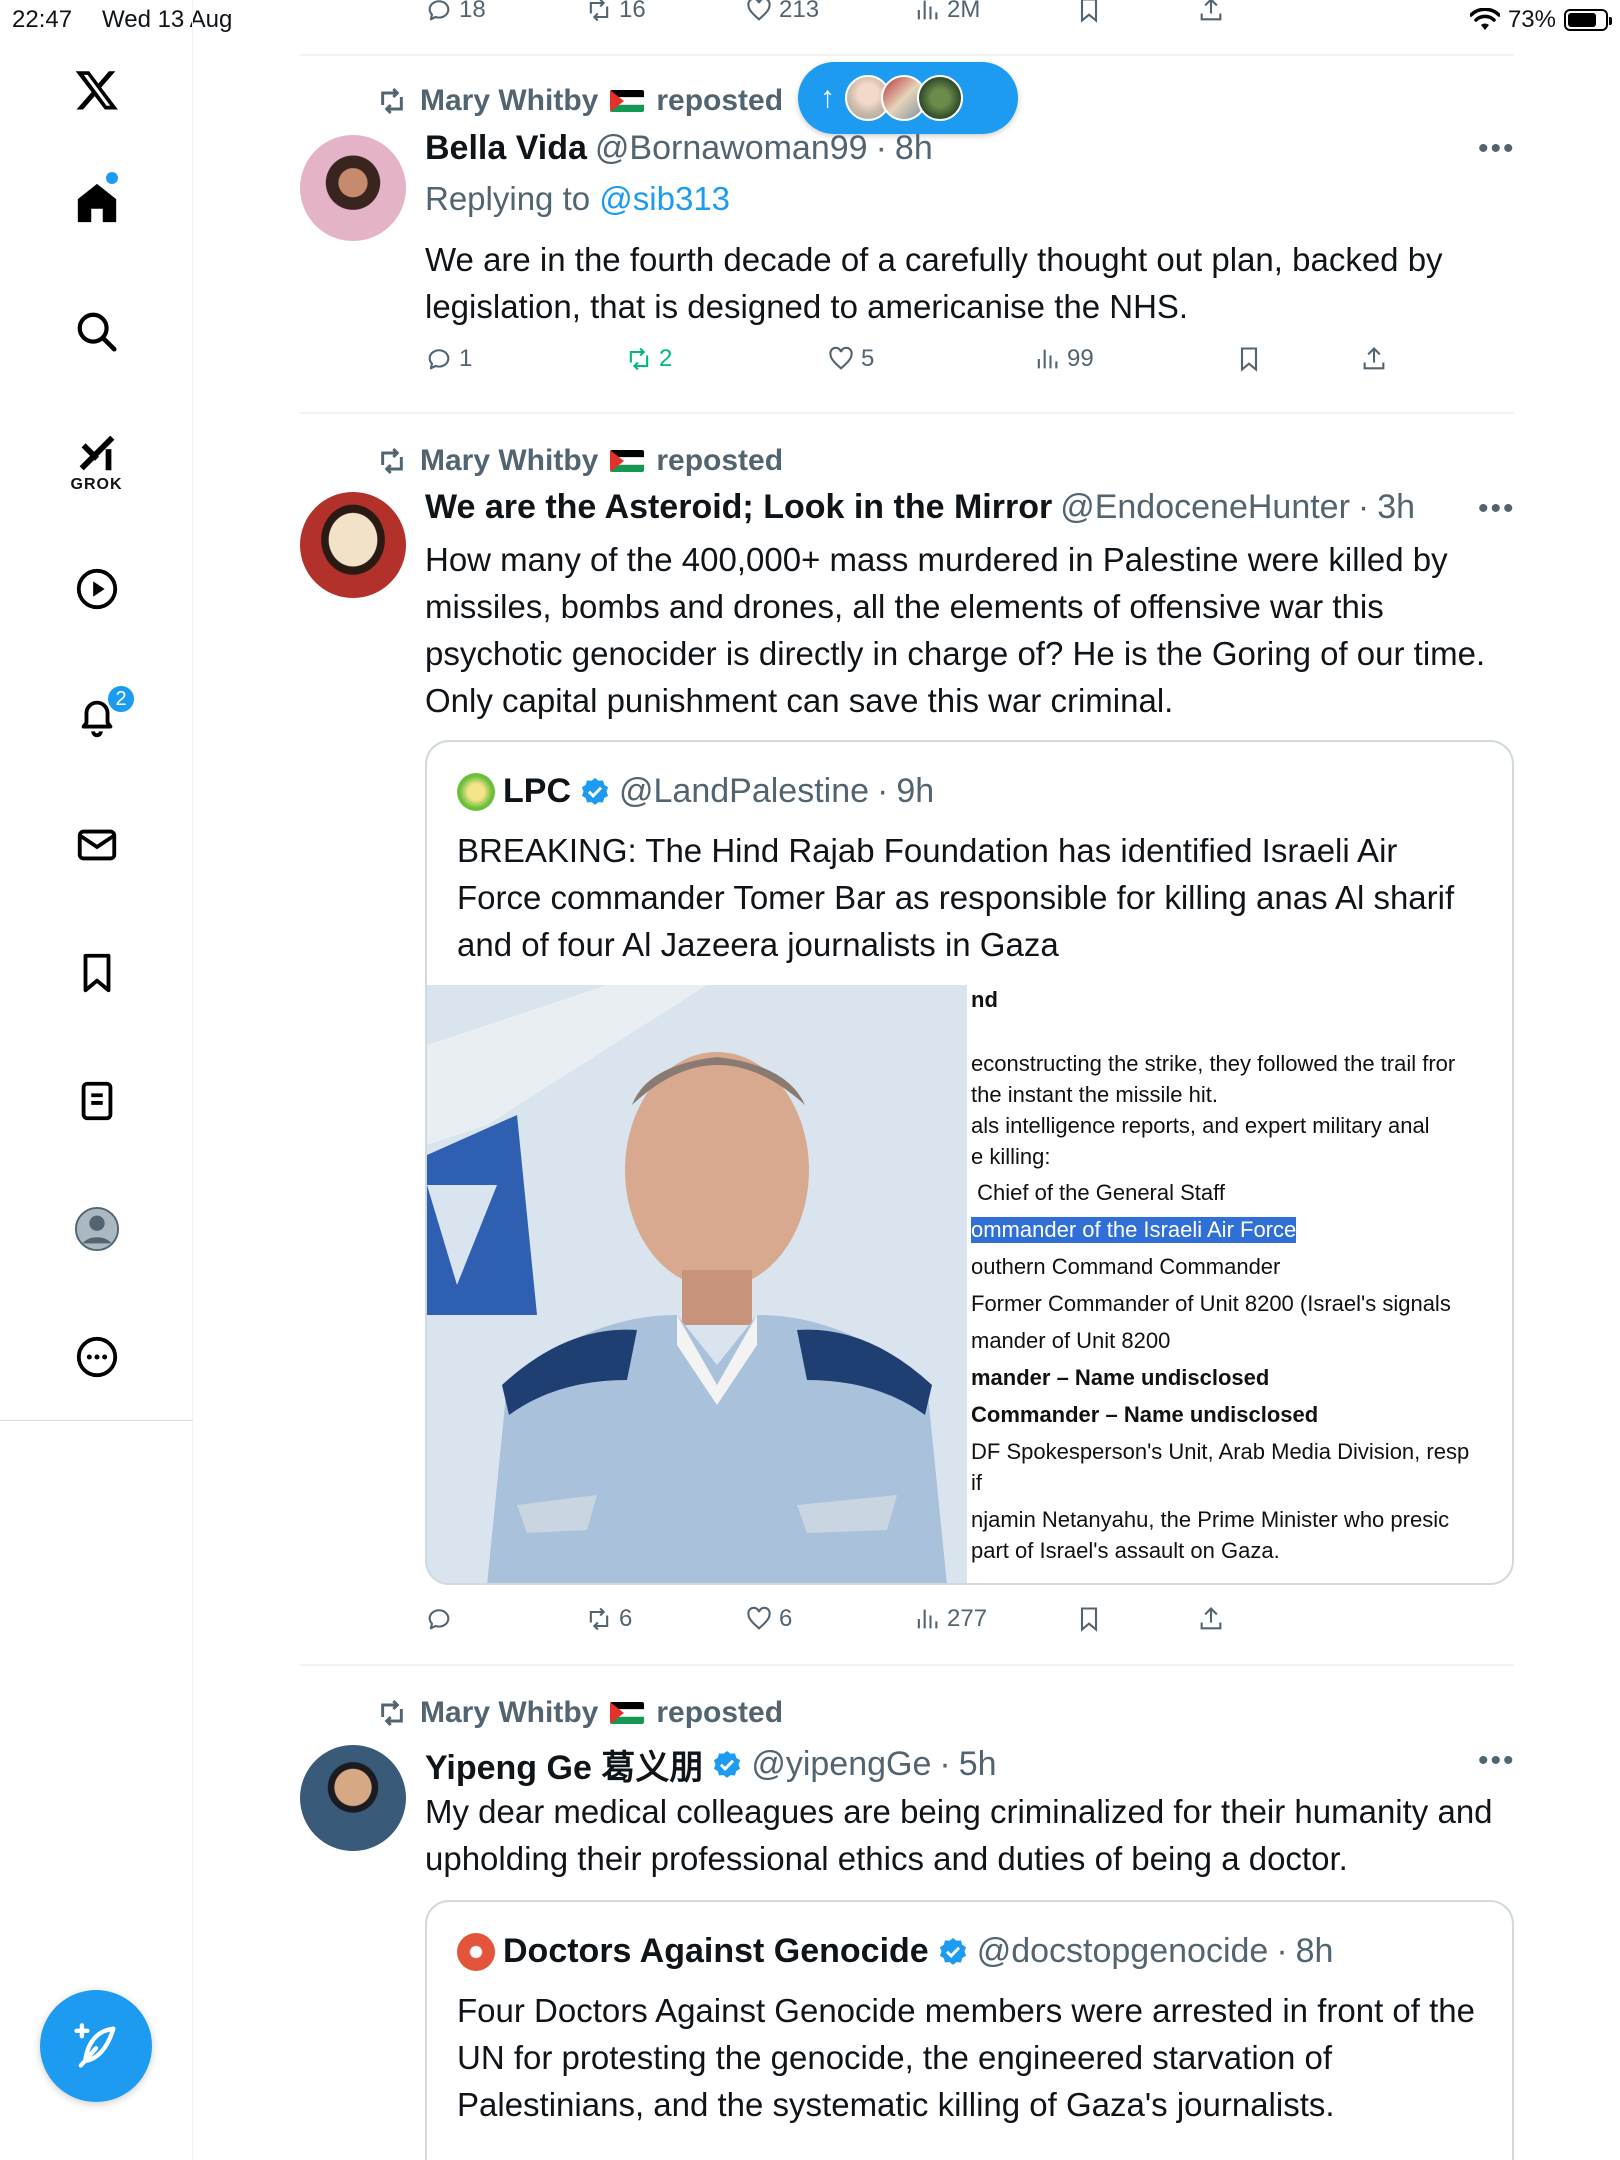  What do you see at coordinates (537, 791) in the screenshot?
I see `quote-author-name: LPC` at bounding box center [537, 791].